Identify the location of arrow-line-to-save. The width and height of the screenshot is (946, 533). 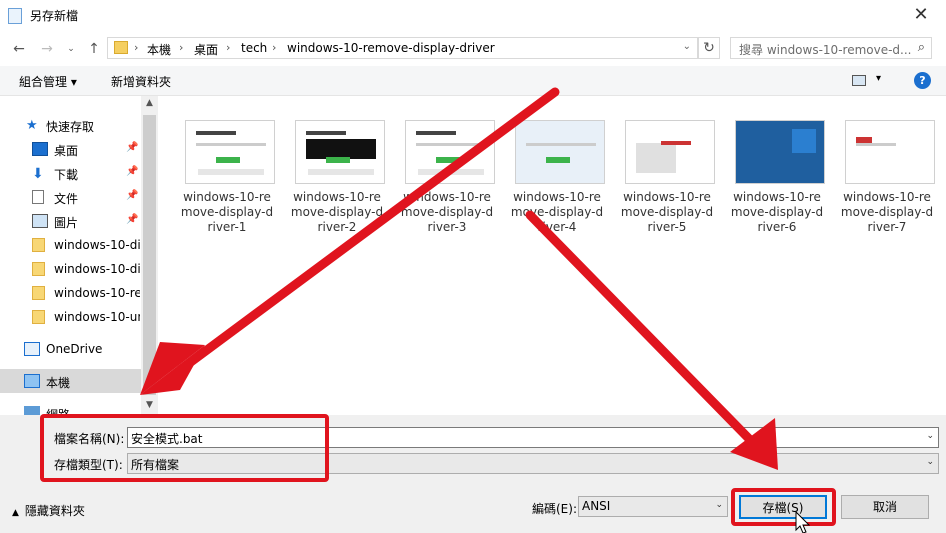
(645, 332).